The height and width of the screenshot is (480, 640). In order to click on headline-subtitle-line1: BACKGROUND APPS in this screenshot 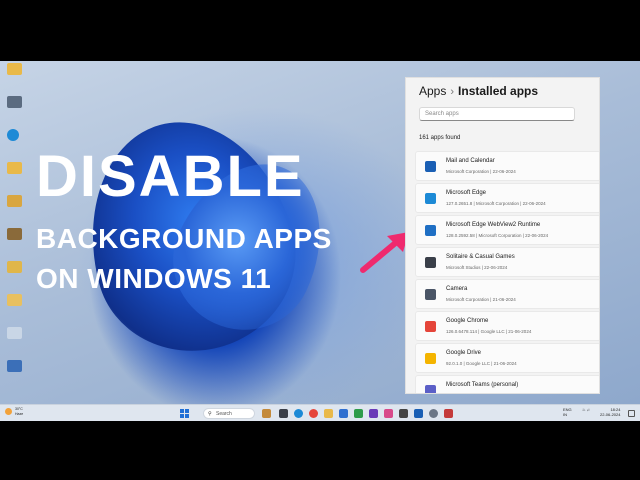, I will do `click(184, 238)`.